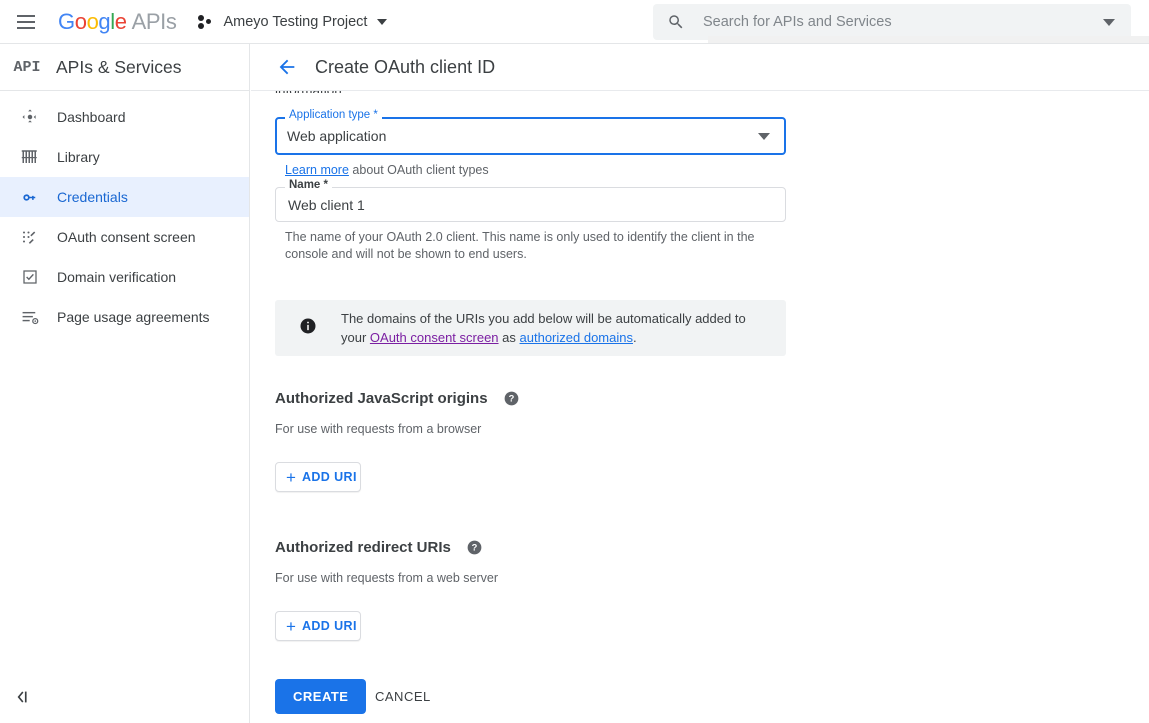 The image size is (1149, 723). What do you see at coordinates (576, 337) in the screenshot?
I see `authorized-domains-link: authorized domains` at bounding box center [576, 337].